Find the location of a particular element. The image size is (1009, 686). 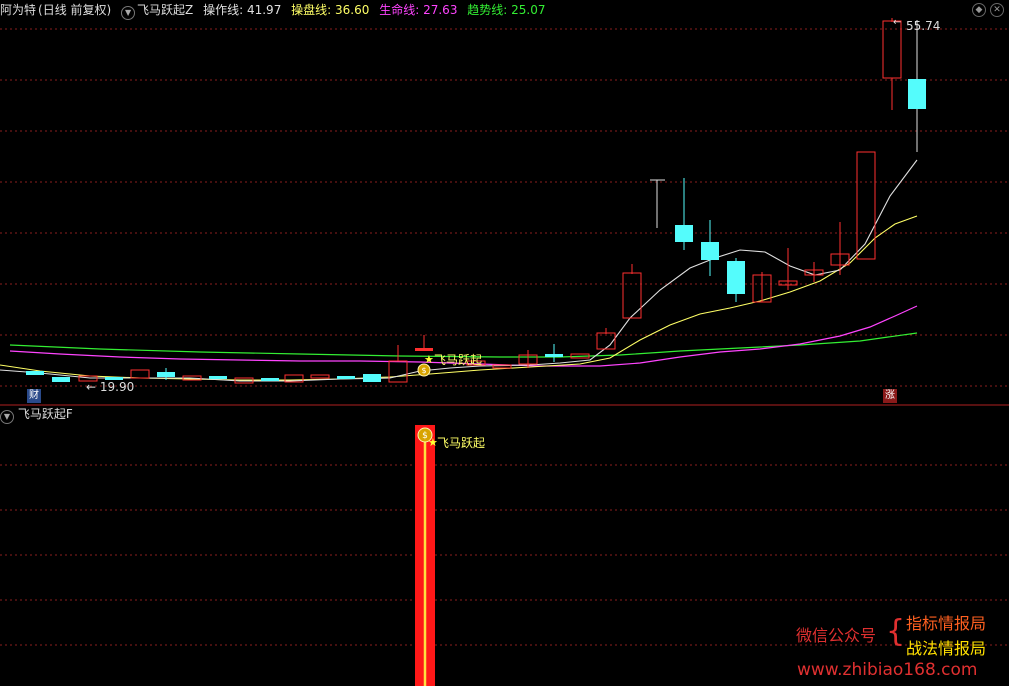

badge-right: 涨 is located at coordinates (890, 396).